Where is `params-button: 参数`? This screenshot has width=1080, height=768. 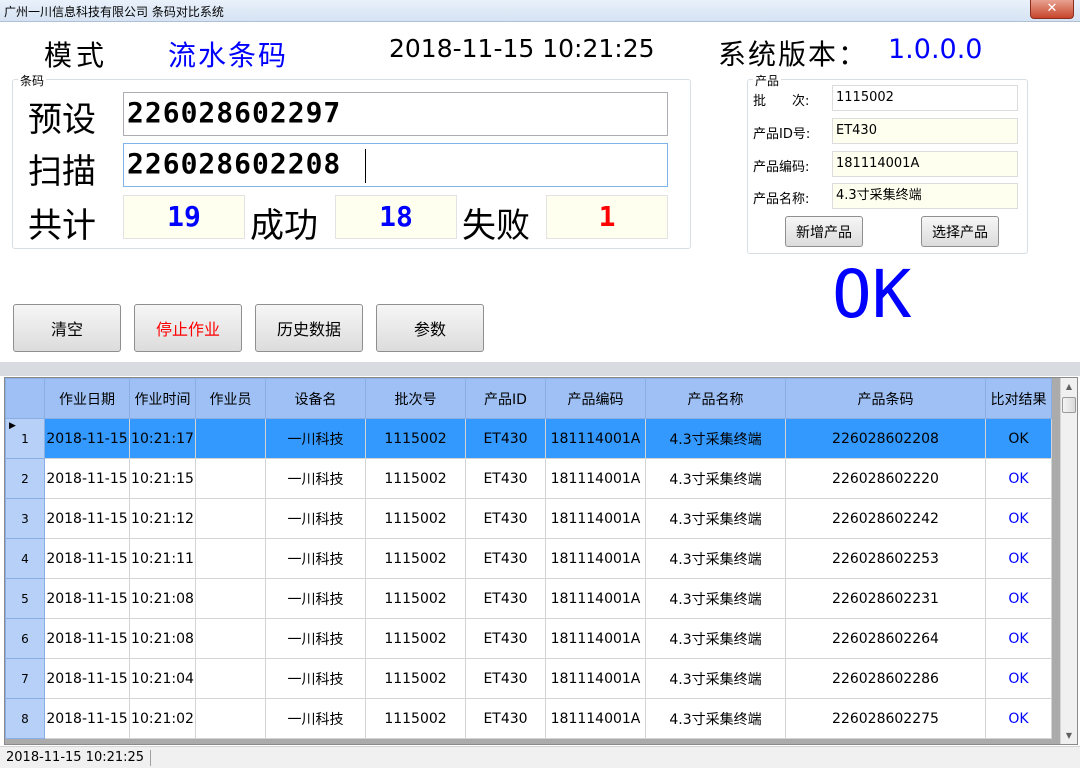 params-button: 参数 is located at coordinates (430, 328).